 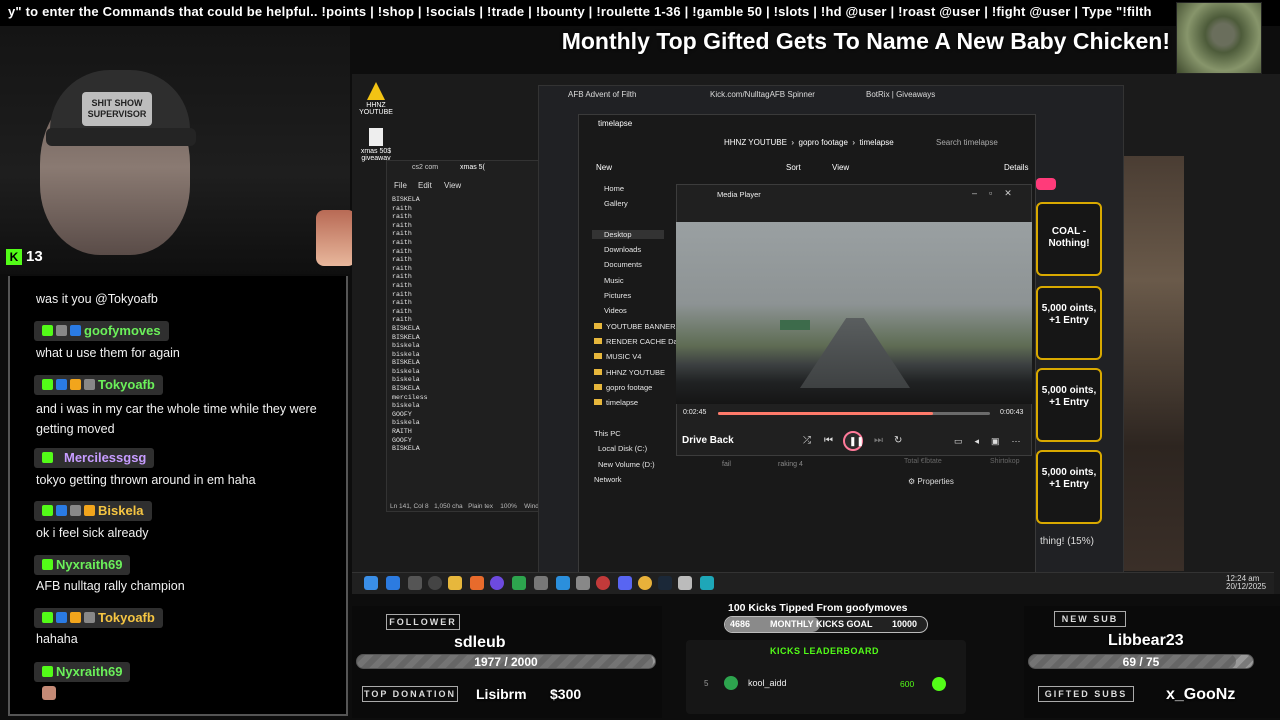 I want to click on steam-icon, so click(x=665, y=583).